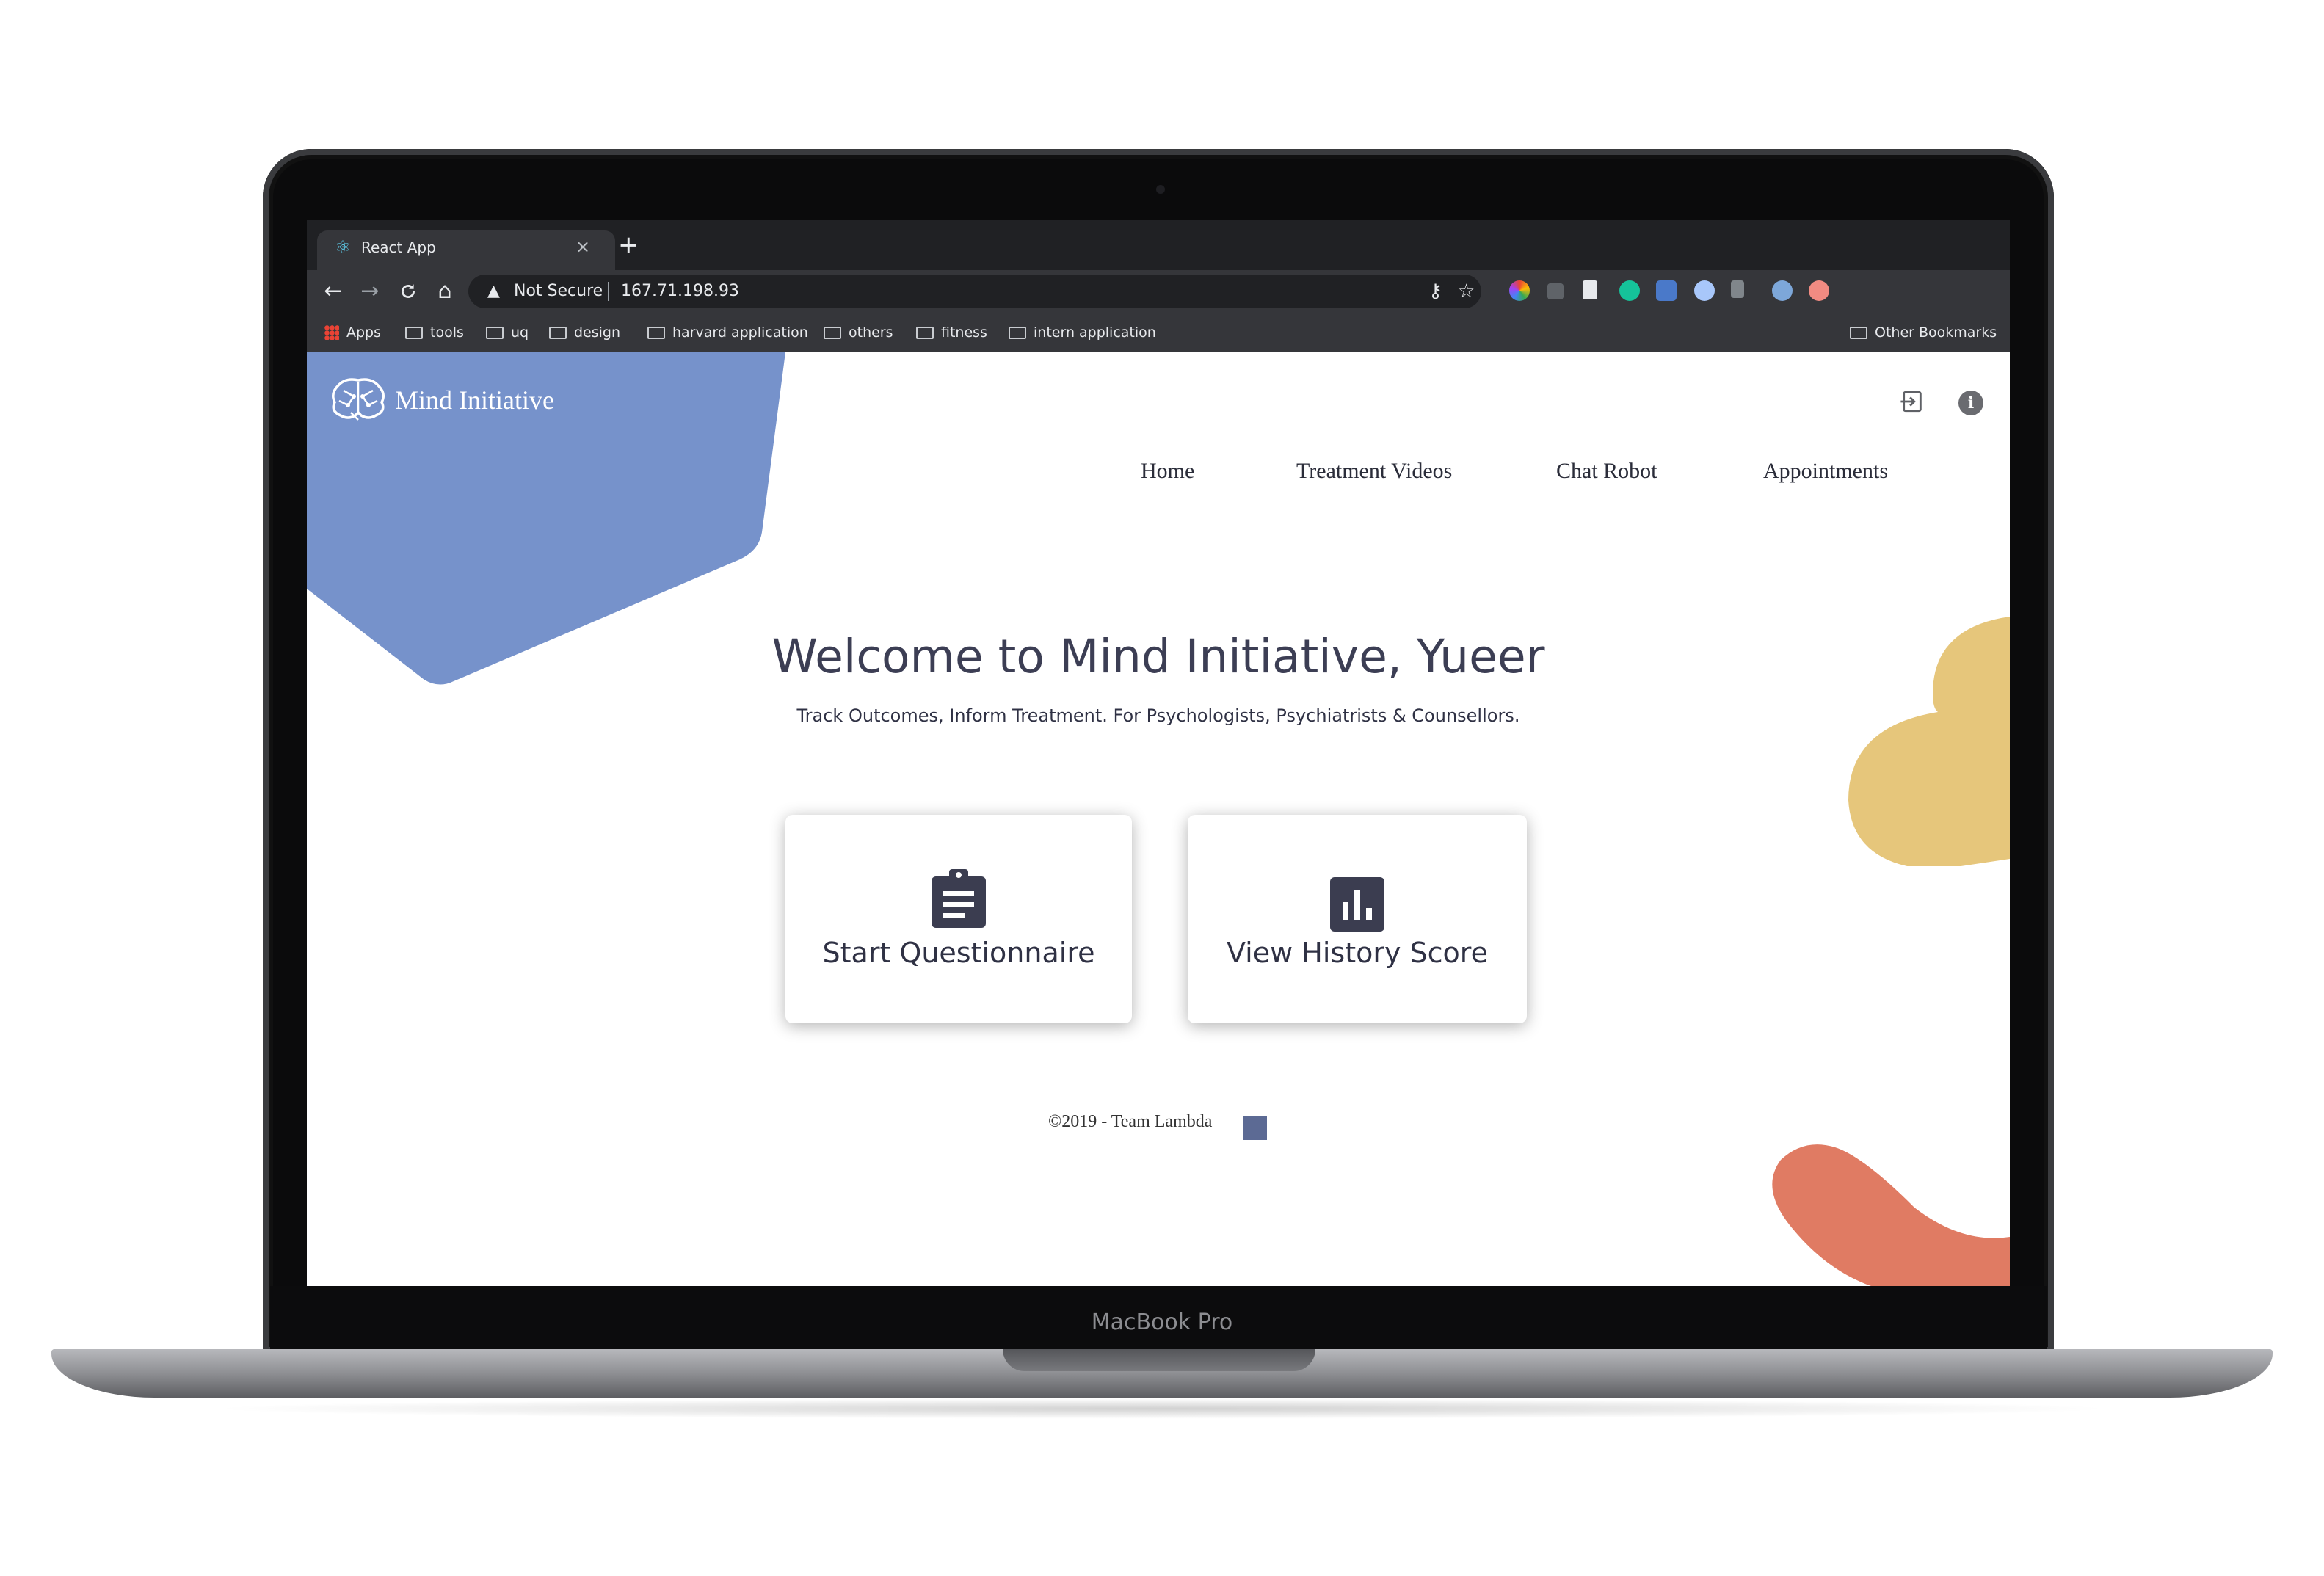 The height and width of the screenshot is (1576, 2324). Describe the element at coordinates (447, 332) in the screenshot. I see `bookmark-label: tools` at that location.